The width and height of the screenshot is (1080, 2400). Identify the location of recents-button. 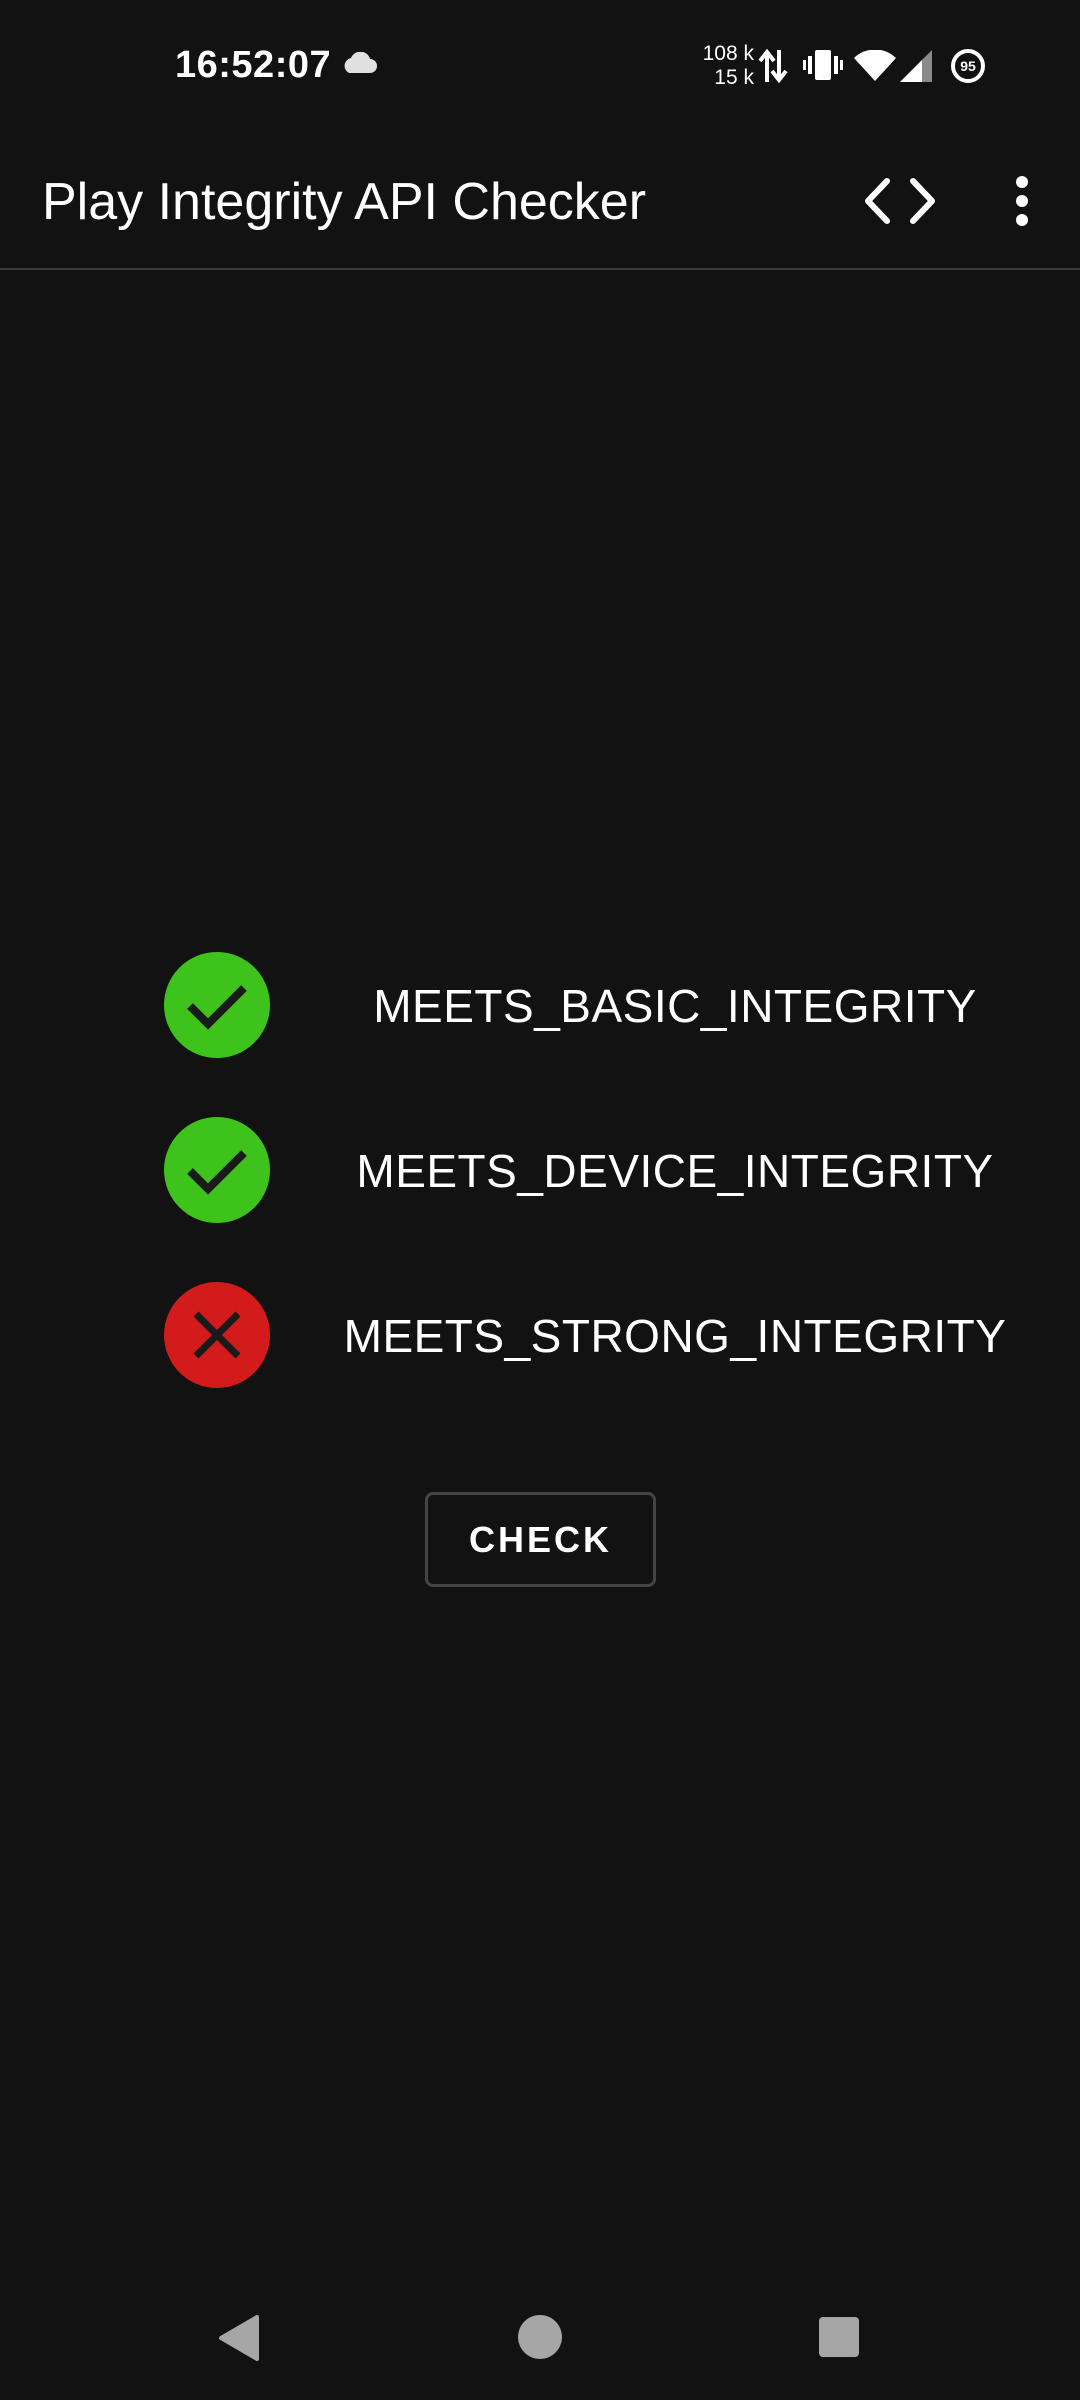
(839, 2339).